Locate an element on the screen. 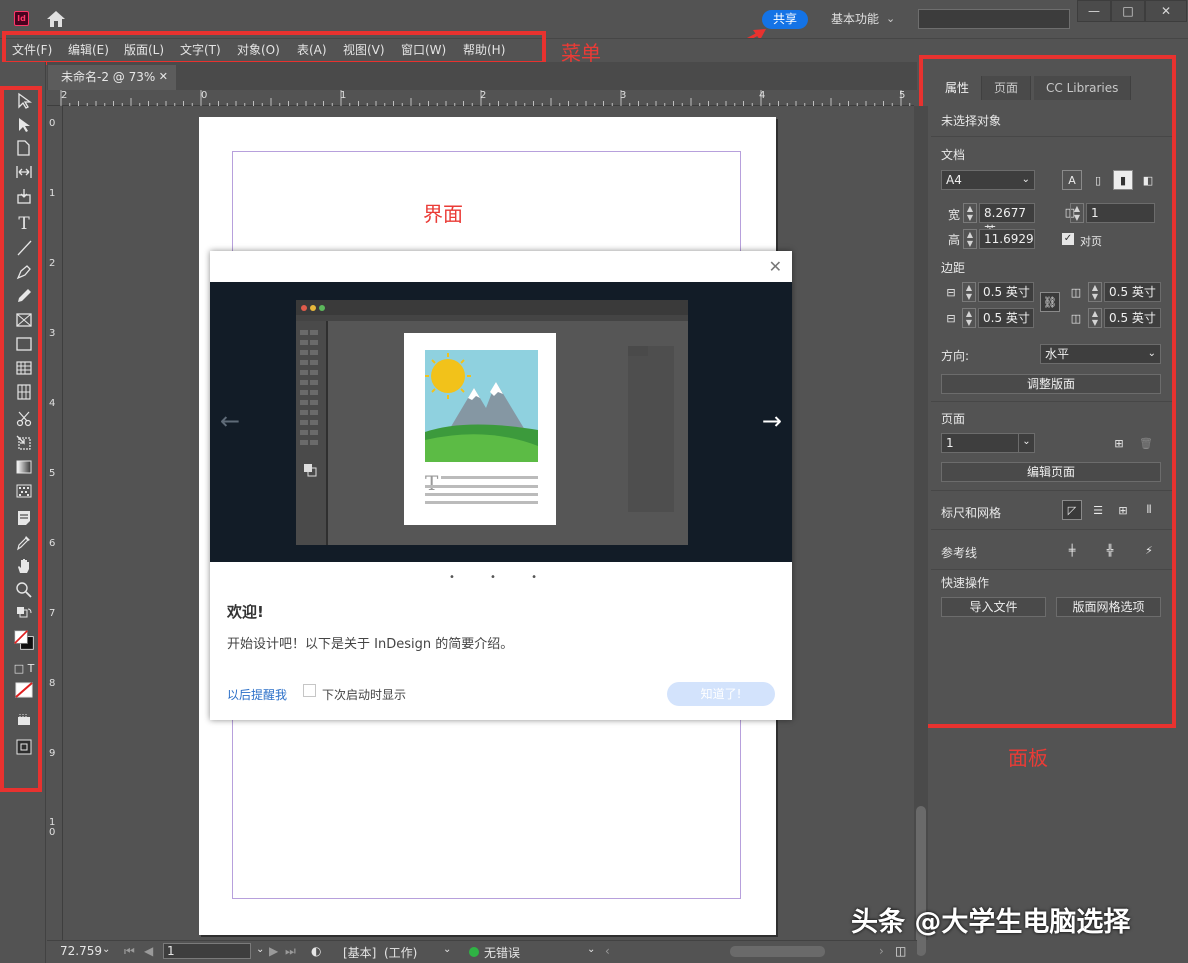  ruler-label: 1 0 is located at coordinates (52, 827).